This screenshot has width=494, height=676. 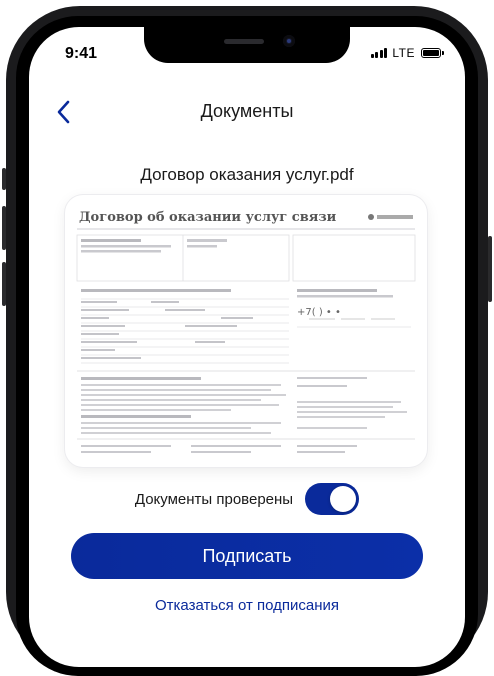 I want to click on operator-logo-text, so click(x=395, y=217).